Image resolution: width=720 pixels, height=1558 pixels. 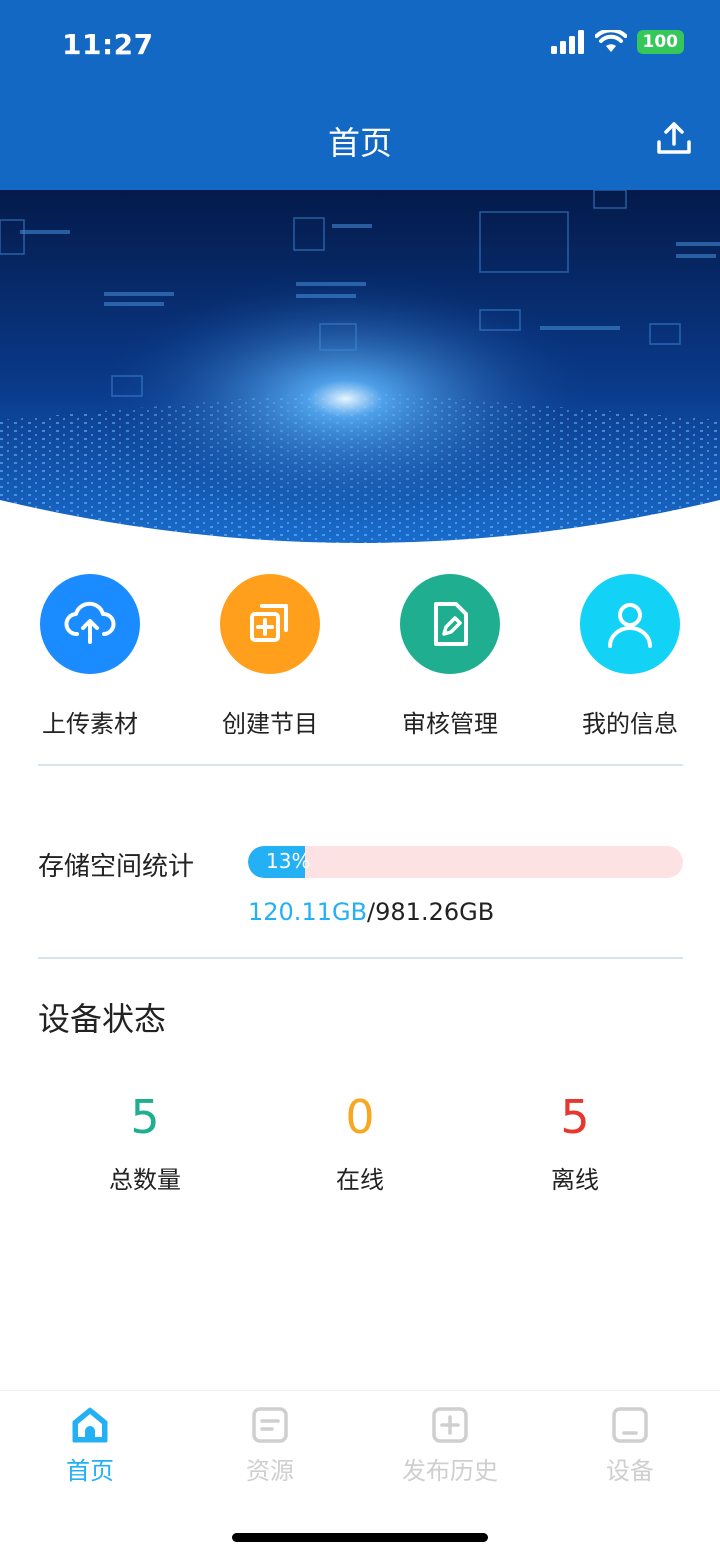 What do you see at coordinates (308, 912) in the screenshot?
I see `storage-used: 120.11GB` at bounding box center [308, 912].